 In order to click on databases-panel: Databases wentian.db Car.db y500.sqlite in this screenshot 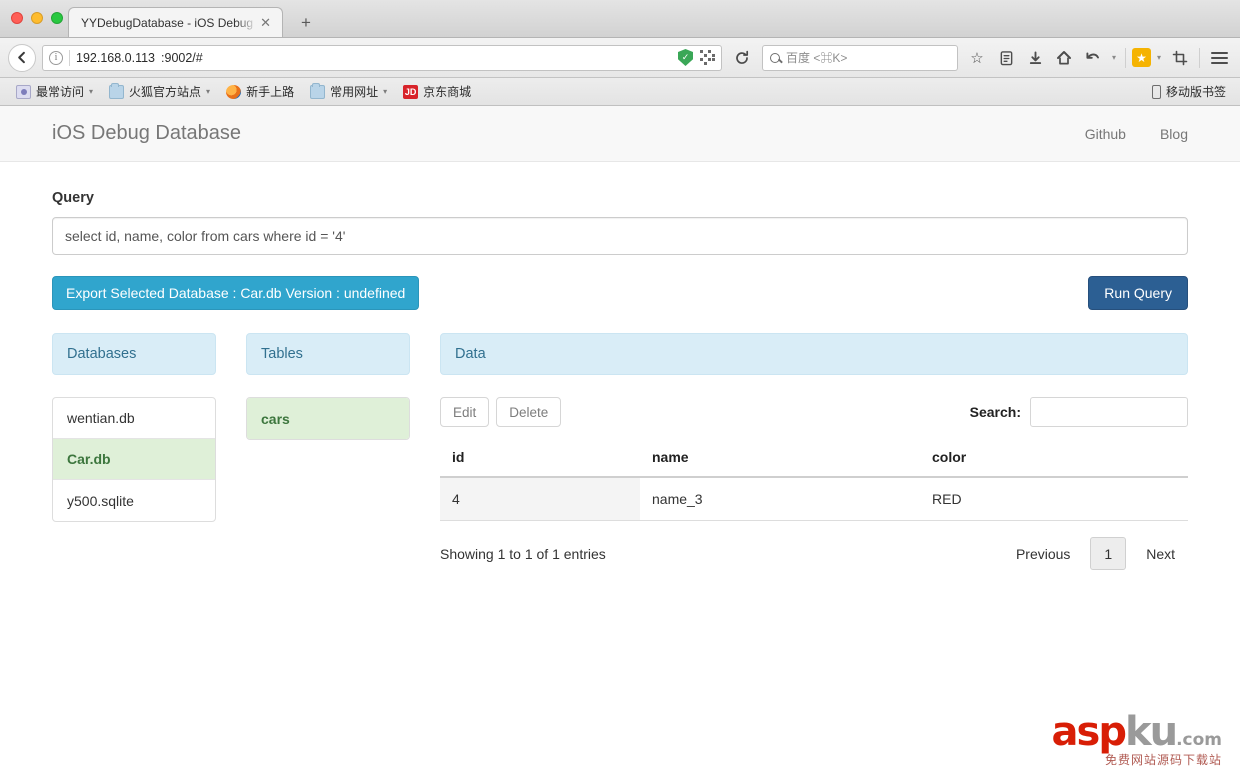, I will do `click(134, 451)`.